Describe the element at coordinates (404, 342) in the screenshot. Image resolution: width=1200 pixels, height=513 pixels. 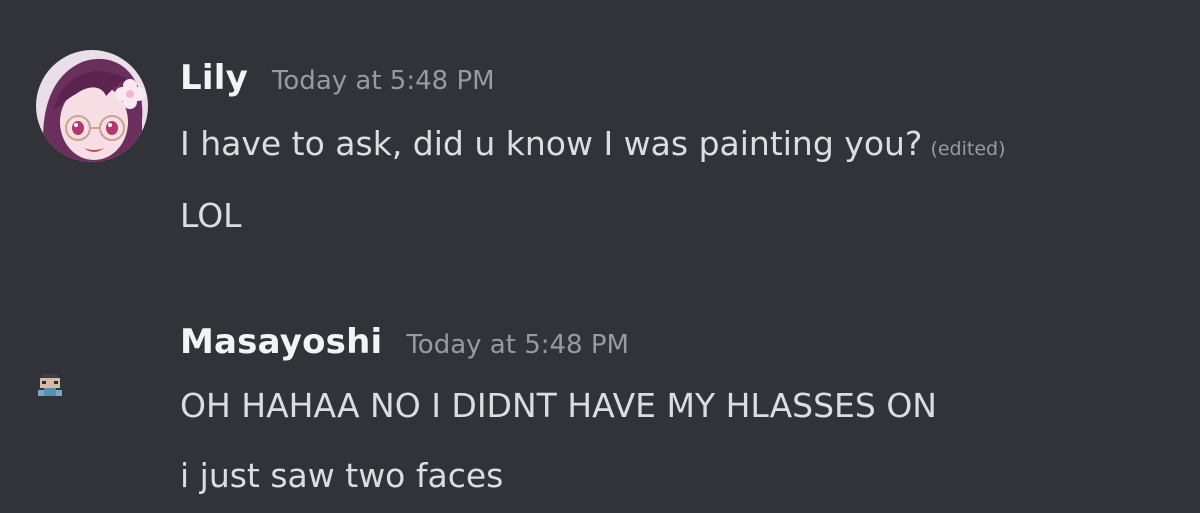
I see `message-header: Masayoshi Today at 5:48 PM` at that location.